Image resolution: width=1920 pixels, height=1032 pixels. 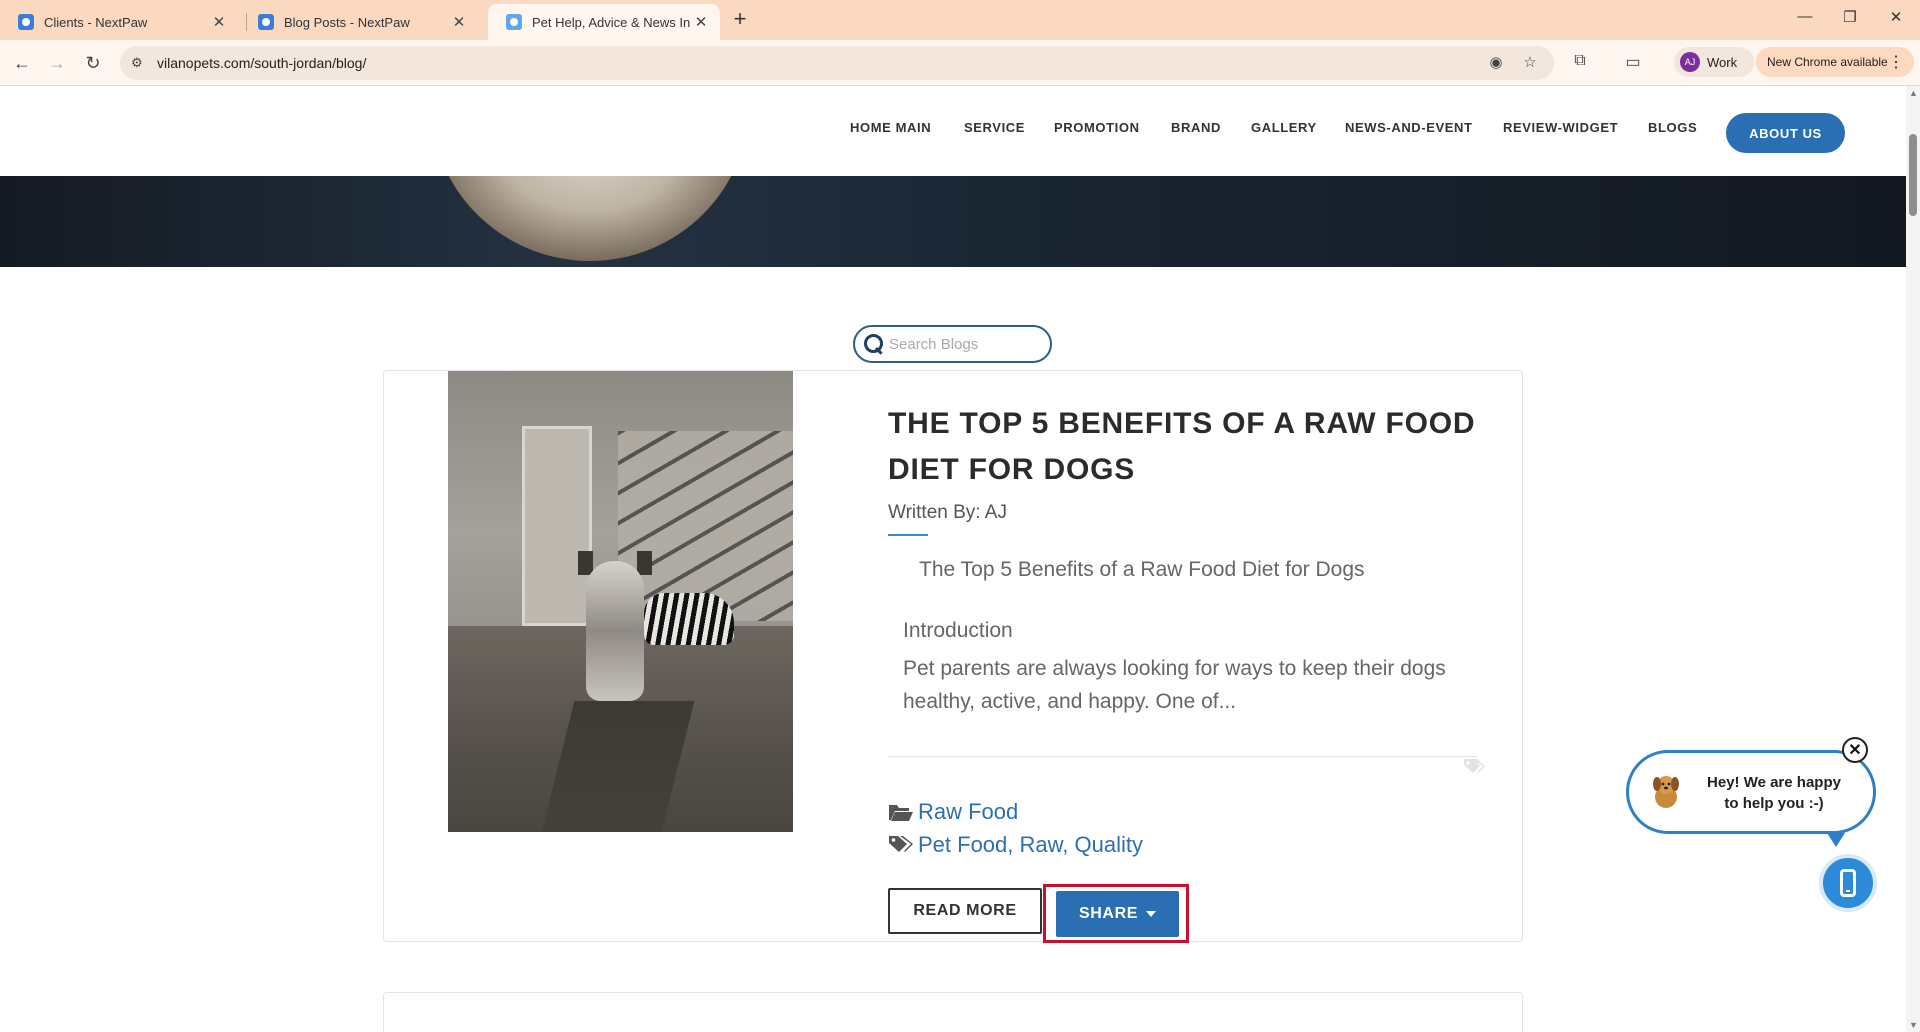 I want to click on tab-title: Pet Help, Advice & News In Sou, so click(x=612, y=22).